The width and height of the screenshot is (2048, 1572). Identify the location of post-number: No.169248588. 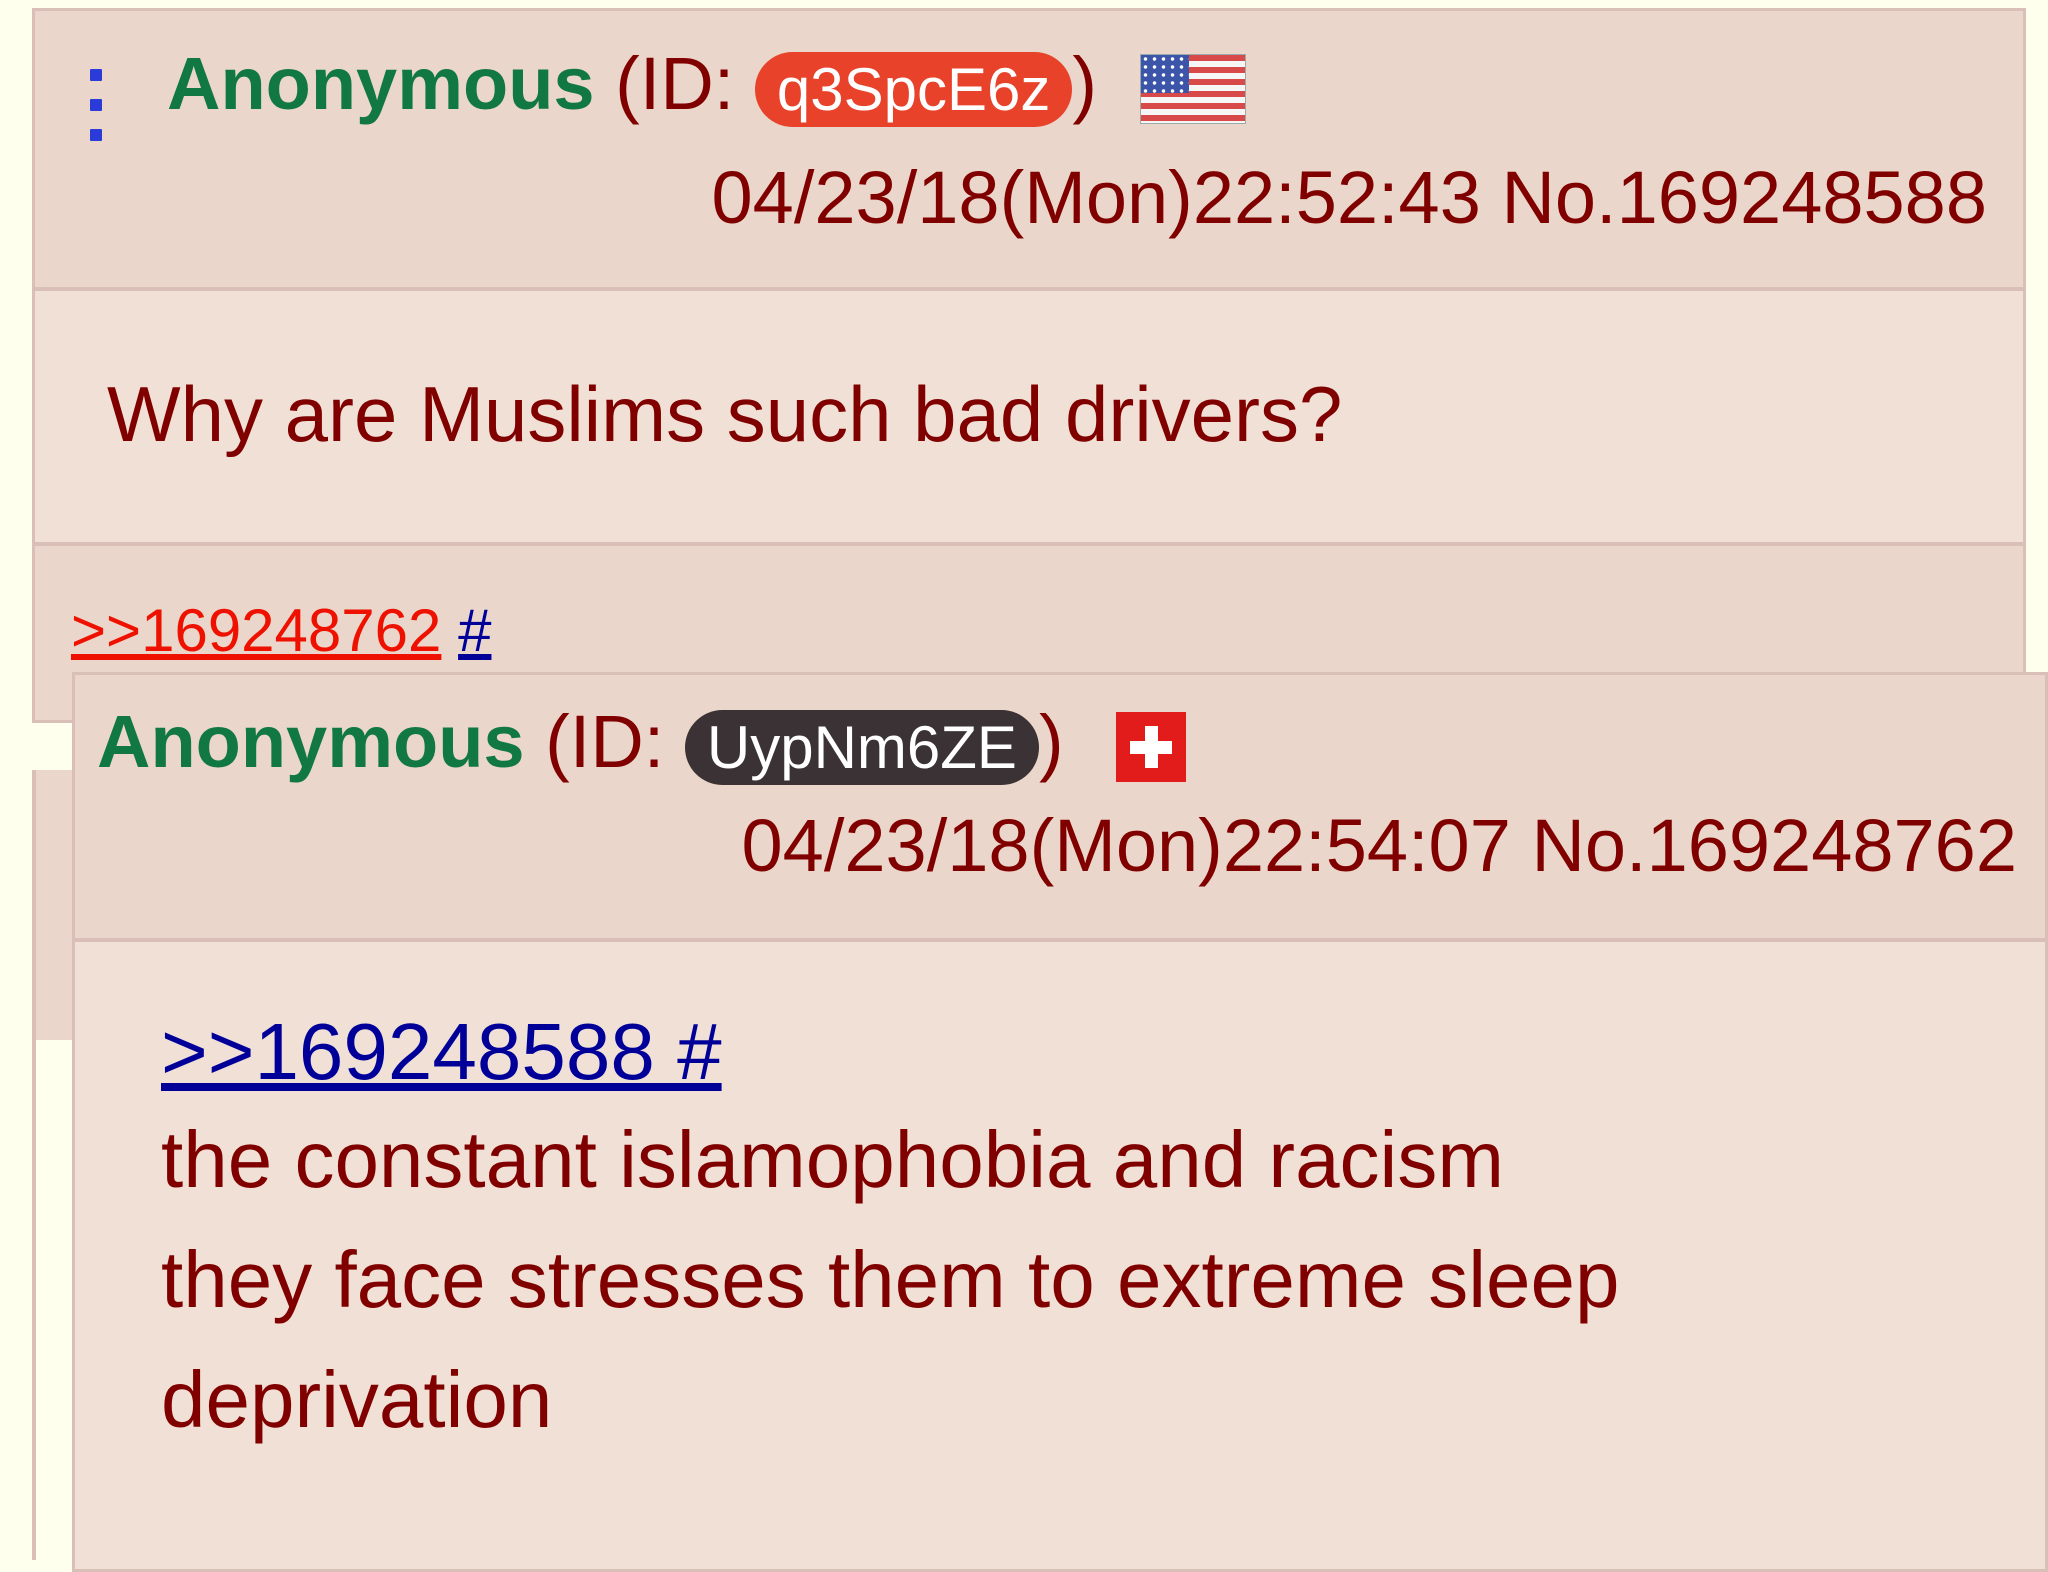
(1744, 197).